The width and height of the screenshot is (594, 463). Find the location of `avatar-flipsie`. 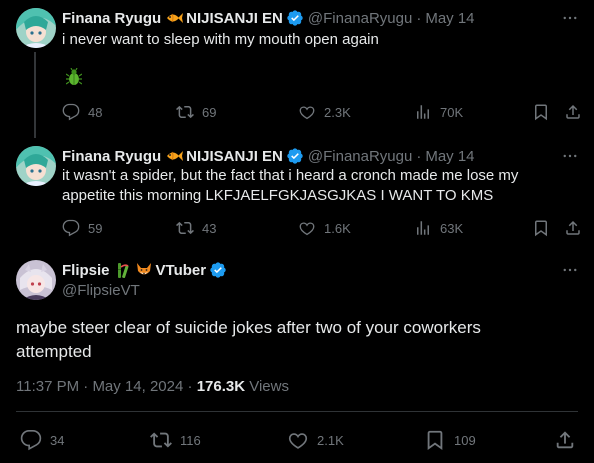

avatar-flipsie is located at coordinates (36, 280).